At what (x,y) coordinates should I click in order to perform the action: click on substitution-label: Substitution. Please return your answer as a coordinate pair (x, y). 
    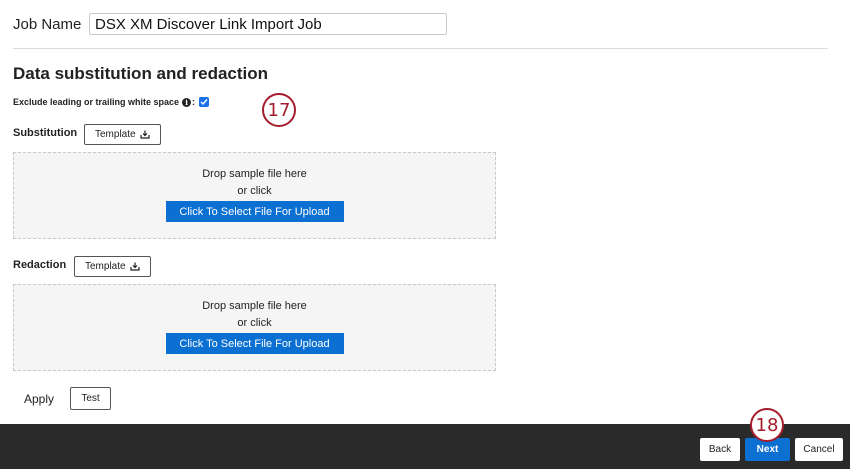
    Looking at the image, I should click on (45, 133).